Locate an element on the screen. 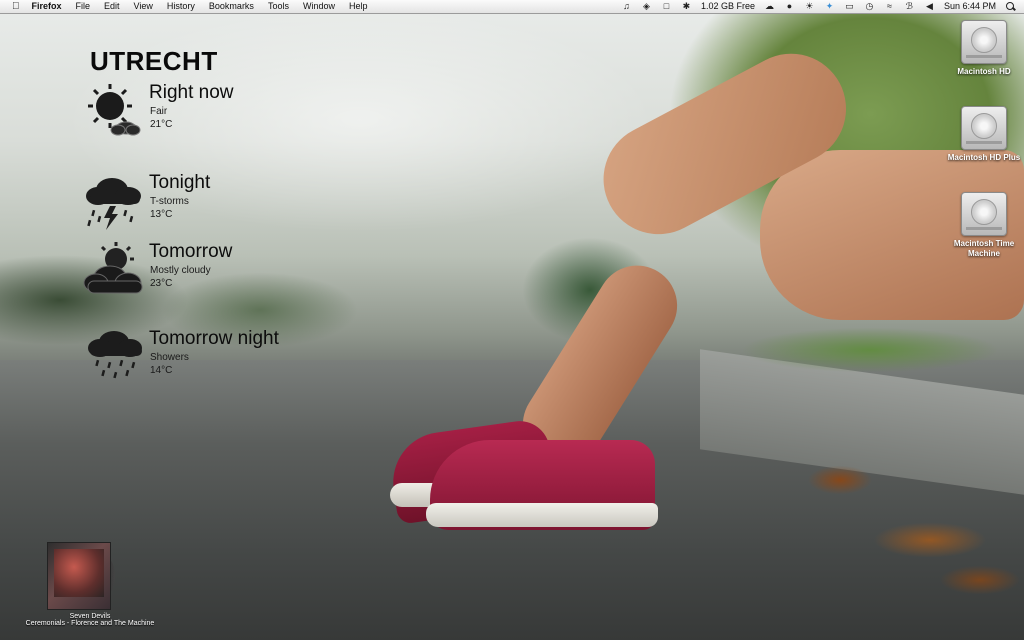  screen-capture-icon: □ is located at coordinates (666, 6).